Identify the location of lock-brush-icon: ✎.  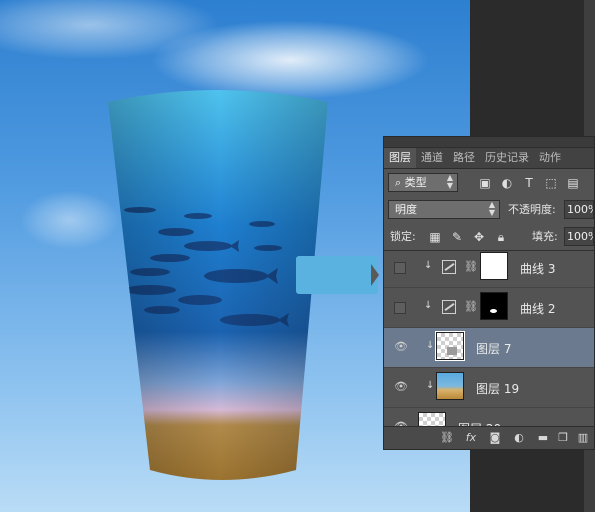
(457, 237).